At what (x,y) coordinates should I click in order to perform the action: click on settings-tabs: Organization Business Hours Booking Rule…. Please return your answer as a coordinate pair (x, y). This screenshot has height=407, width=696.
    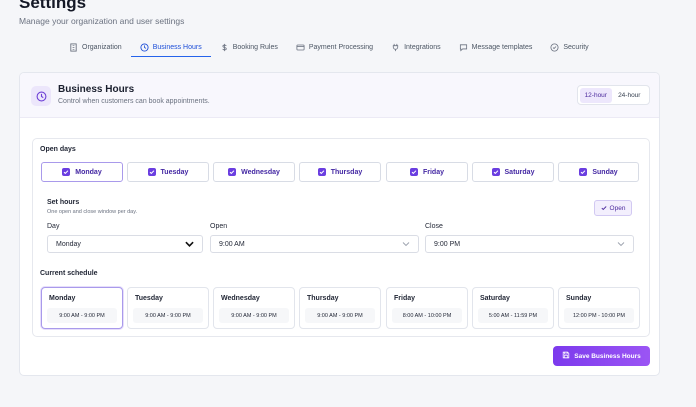
    Looking at the image, I should click on (329, 48).